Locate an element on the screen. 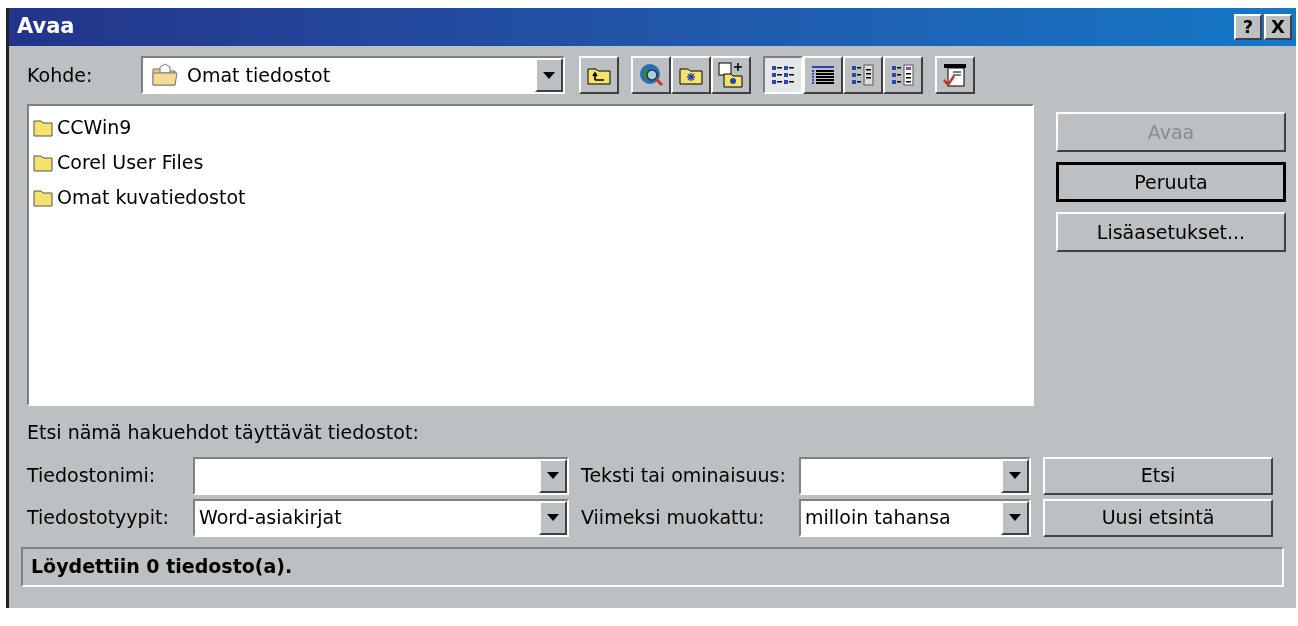 The height and width of the screenshot is (626, 1298). window-title: Avaa is located at coordinates (45, 27).